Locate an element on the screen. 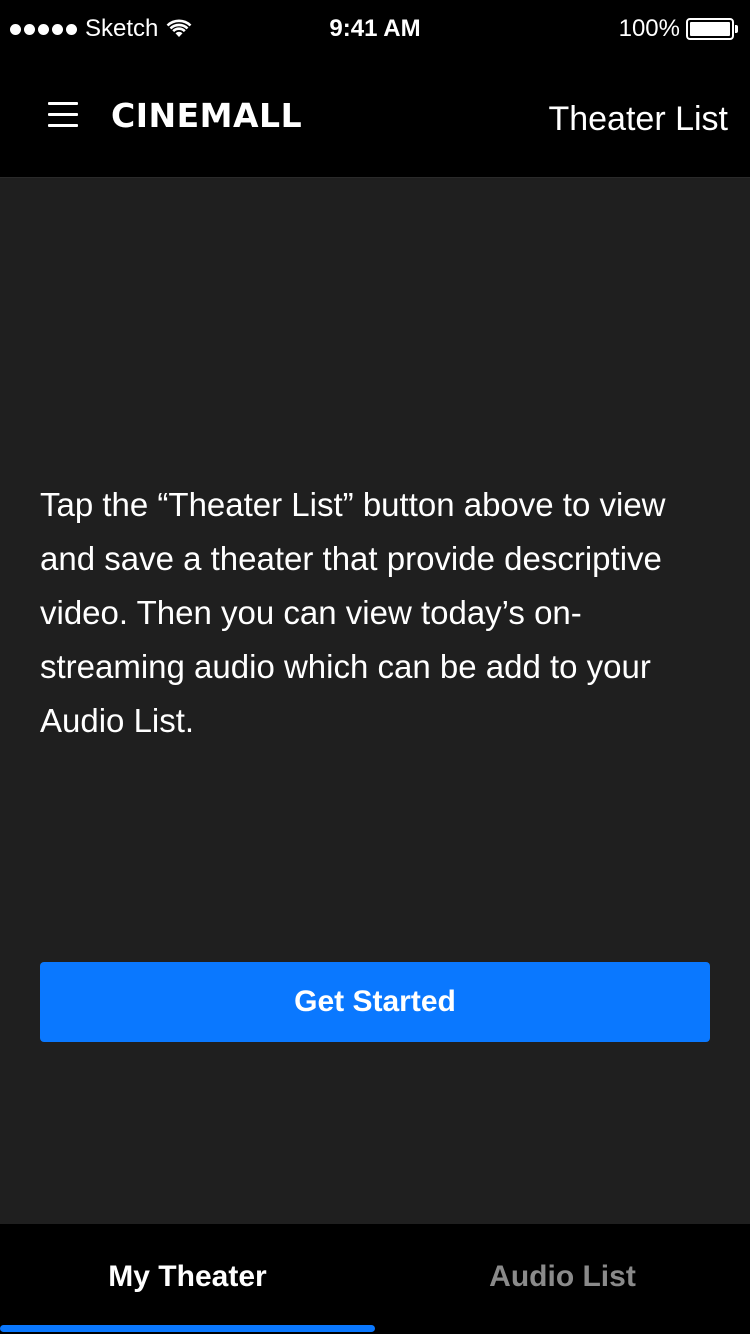 This screenshot has width=750, height=1334. get-started-button: Get Started is located at coordinates (375, 1002).